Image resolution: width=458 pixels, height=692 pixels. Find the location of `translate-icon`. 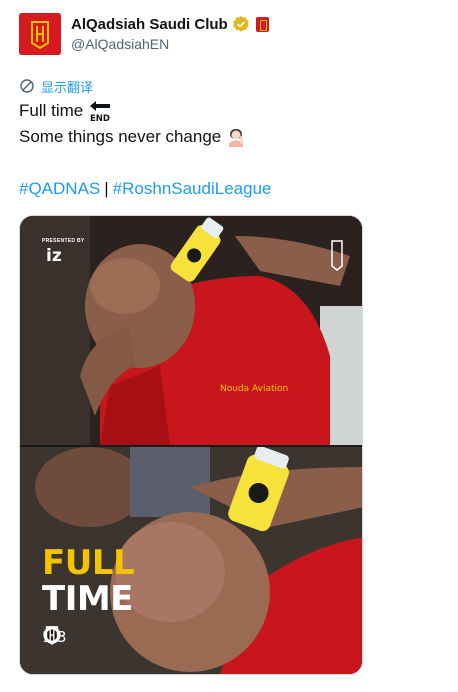

translate-icon is located at coordinates (27, 86).